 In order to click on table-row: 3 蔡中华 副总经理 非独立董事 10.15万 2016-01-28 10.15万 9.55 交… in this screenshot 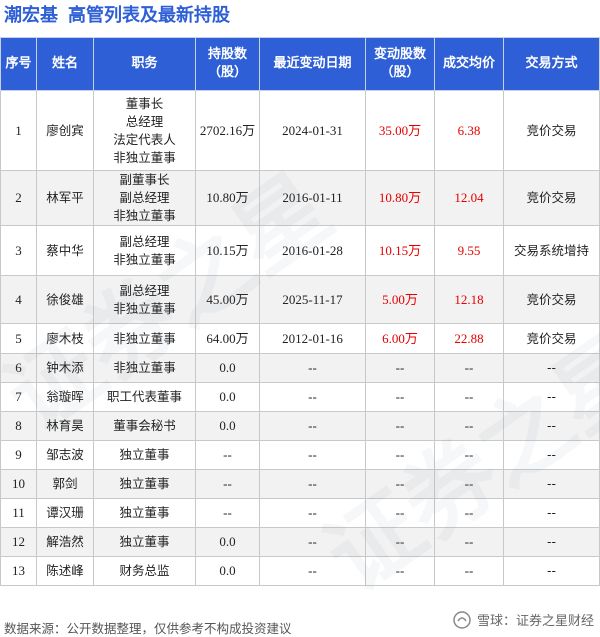, I will do `click(300, 250)`.